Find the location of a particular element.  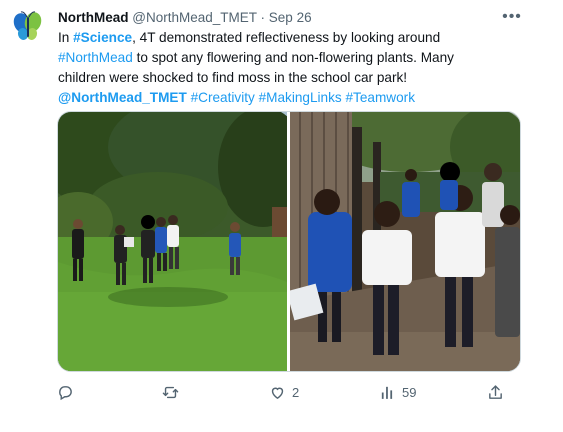

hashtag-teamwork: #Teamwork is located at coordinates (381, 97).